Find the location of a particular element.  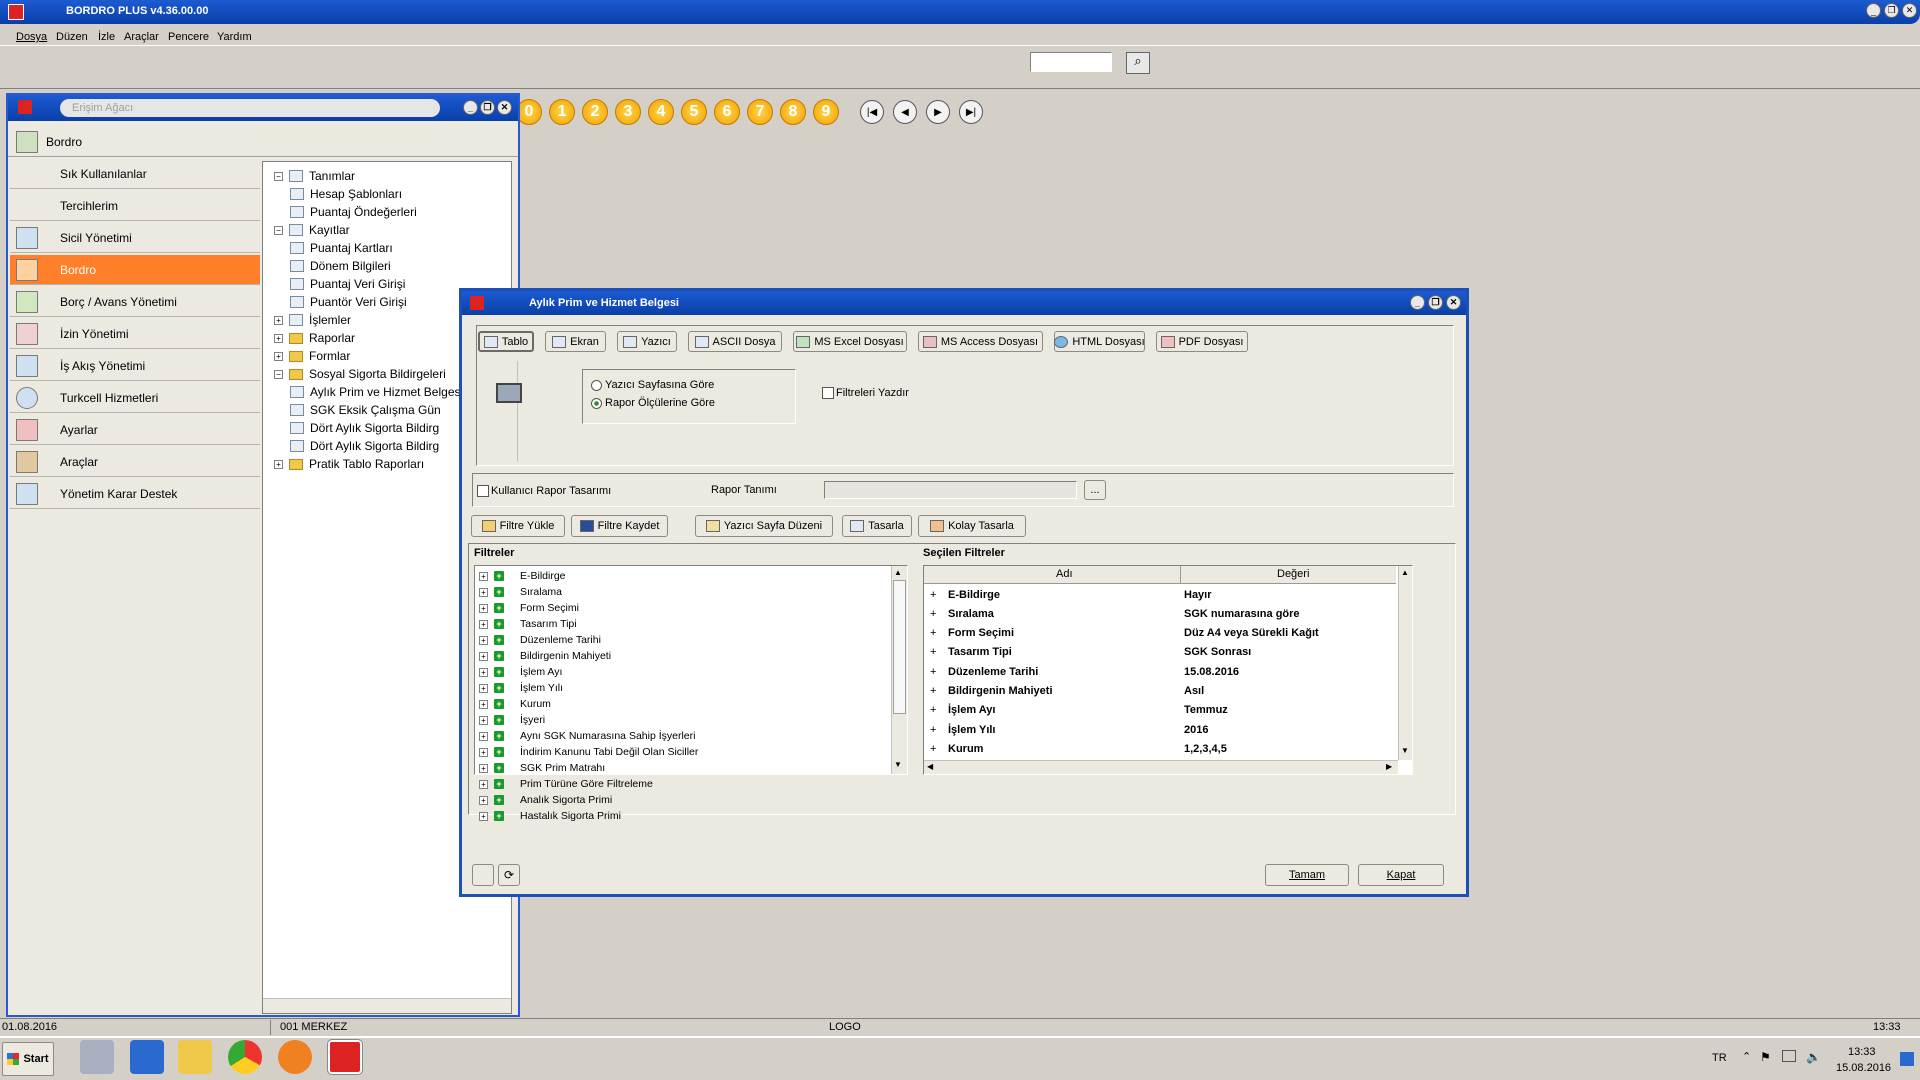

tree-item: Puantör Veri Girişi is located at coordinates (348, 302).